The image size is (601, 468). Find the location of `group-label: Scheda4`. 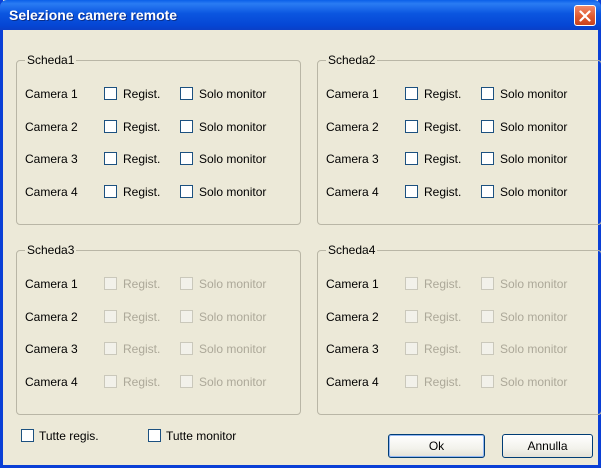

group-label: Scheda4 is located at coordinates (352, 250).